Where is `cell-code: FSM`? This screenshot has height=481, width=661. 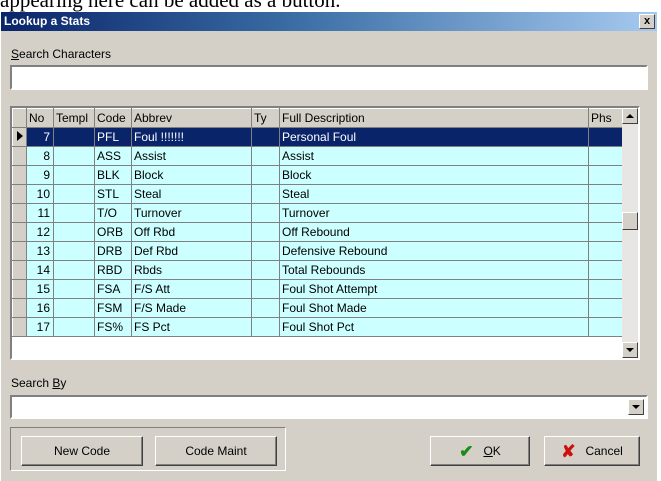 cell-code: FSM is located at coordinates (113, 308).